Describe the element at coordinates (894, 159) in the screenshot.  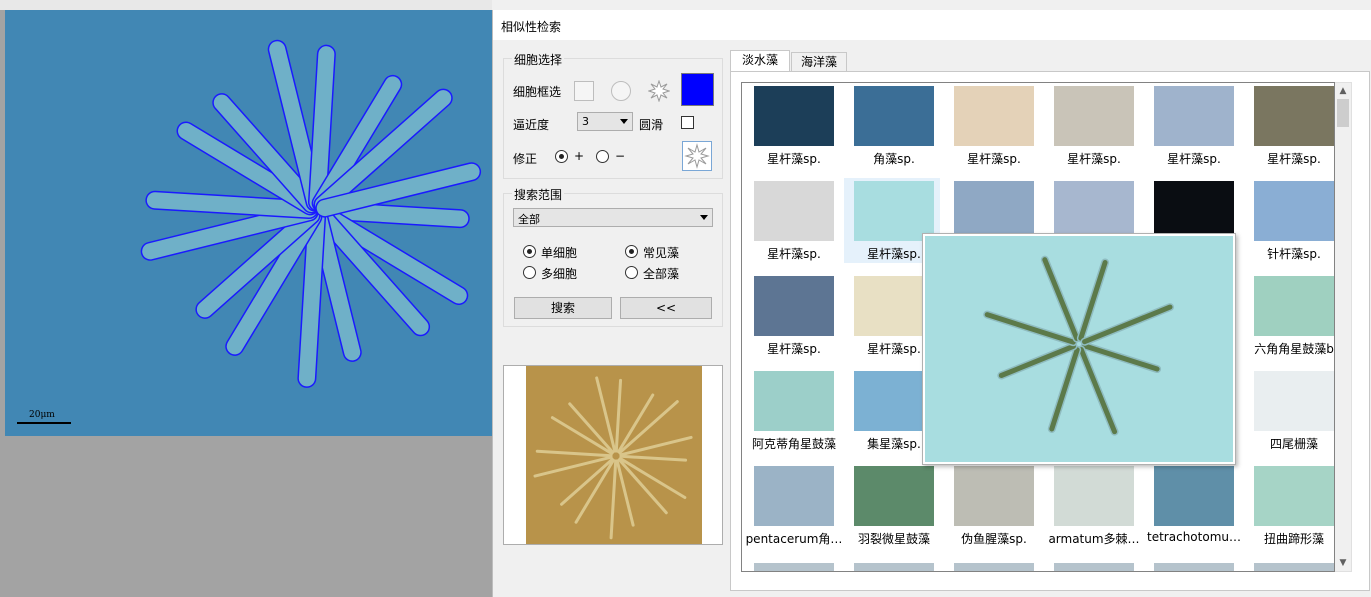
I see `result-label: 角藻sp.` at that location.